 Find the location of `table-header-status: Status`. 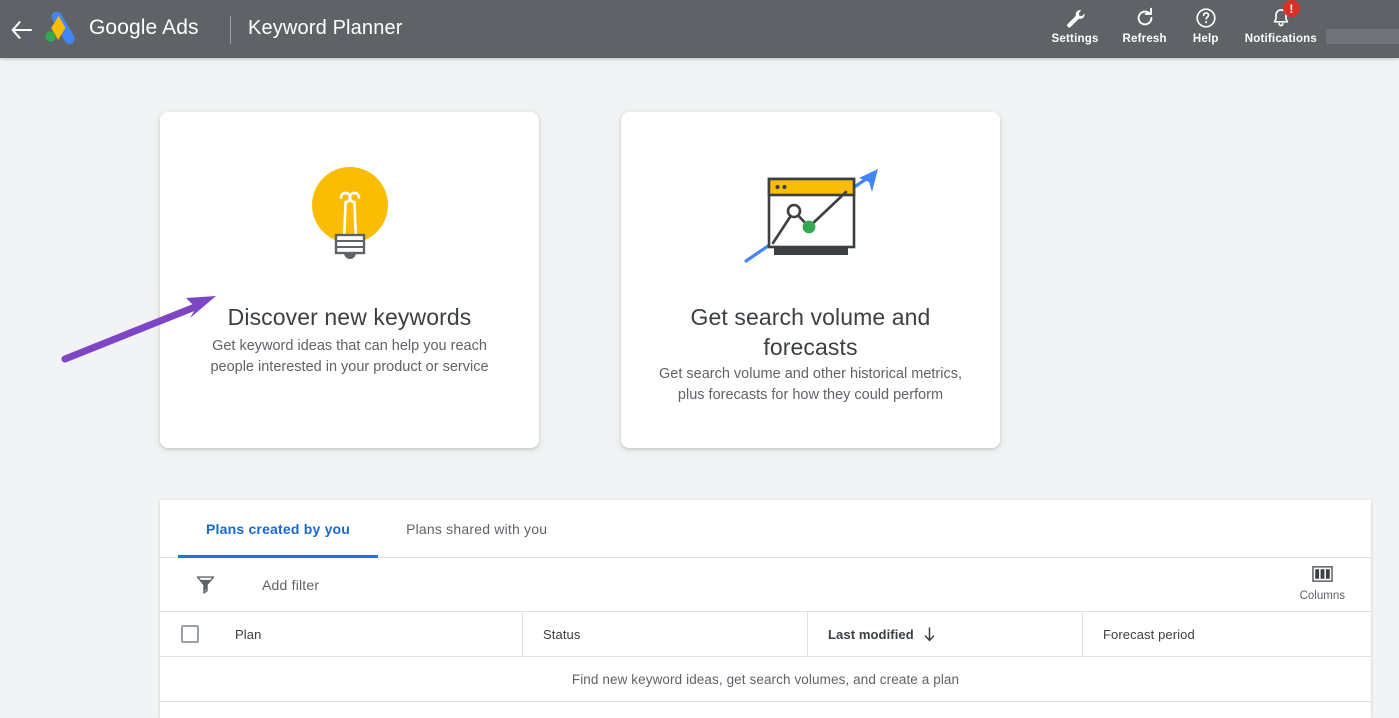

table-header-status: Status is located at coordinates (664, 634).